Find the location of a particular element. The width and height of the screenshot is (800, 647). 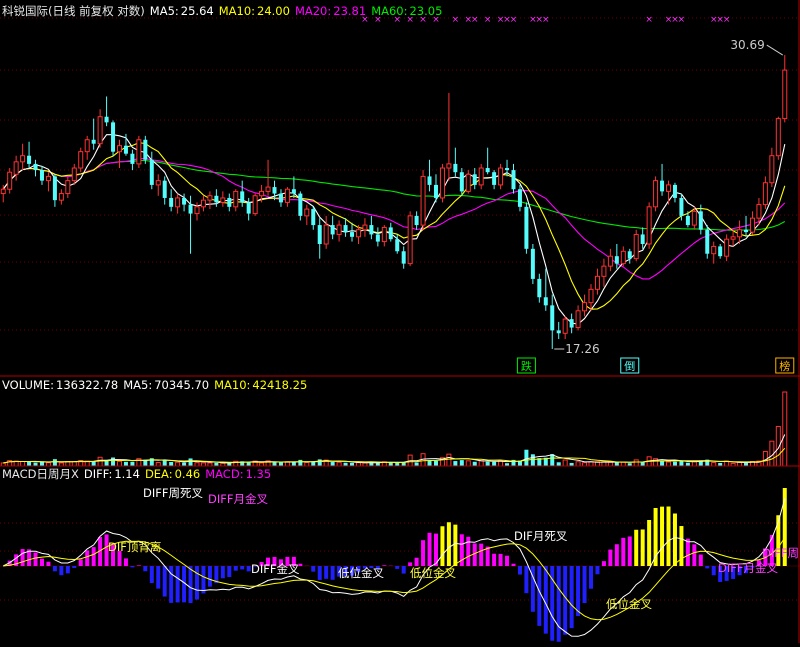

low-label: 17.26 is located at coordinates (582, 349).